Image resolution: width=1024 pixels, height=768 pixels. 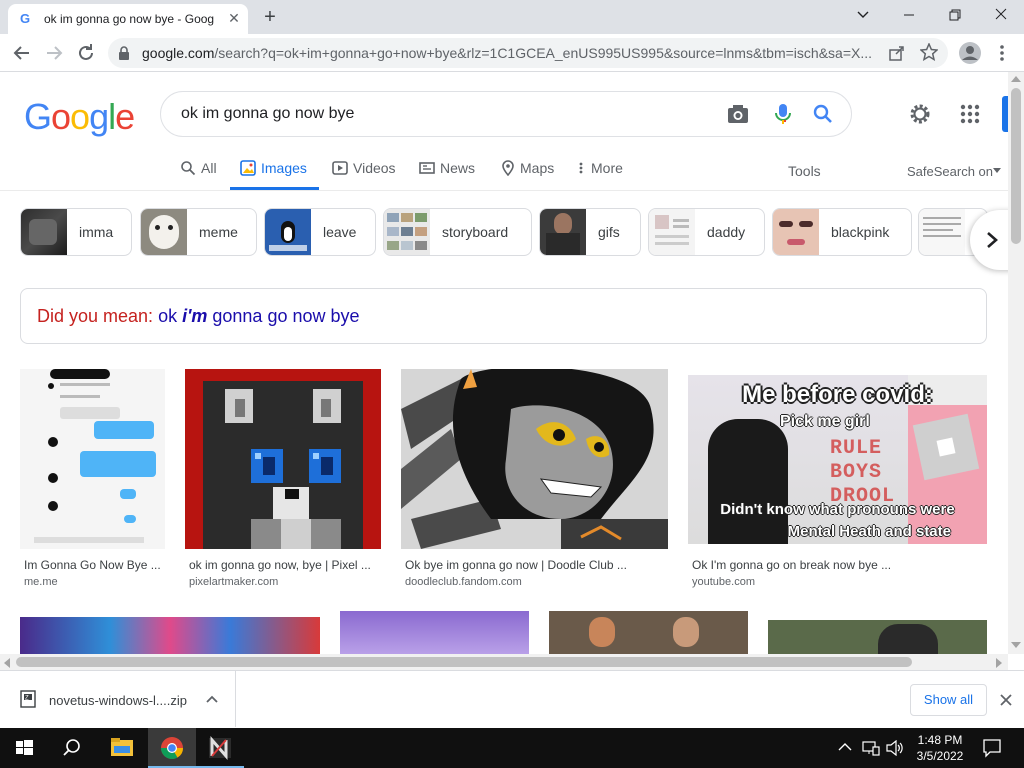 I want to click on back-arrow-icon, so click(x=22, y=53).